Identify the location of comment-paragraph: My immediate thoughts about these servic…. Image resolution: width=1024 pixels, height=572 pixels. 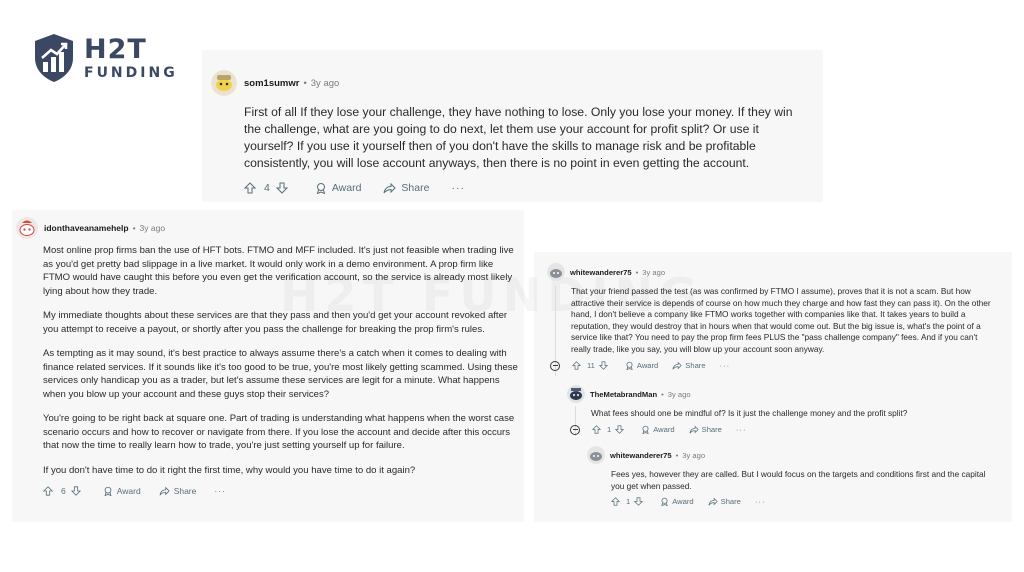
(275, 322).